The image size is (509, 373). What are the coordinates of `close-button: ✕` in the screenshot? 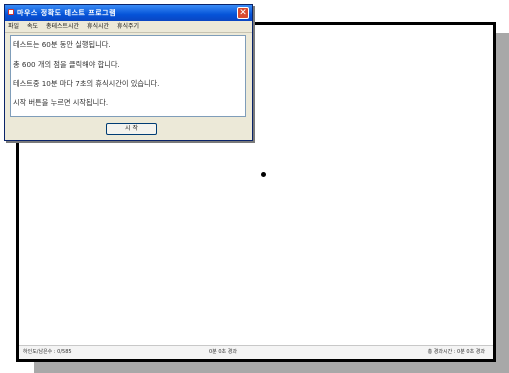 It's located at (243, 13).